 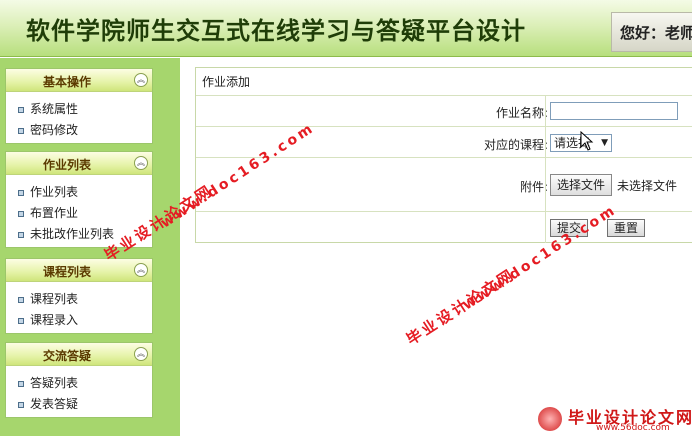 I want to click on sidebar-item-label: 课程列表, so click(x=54, y=299).